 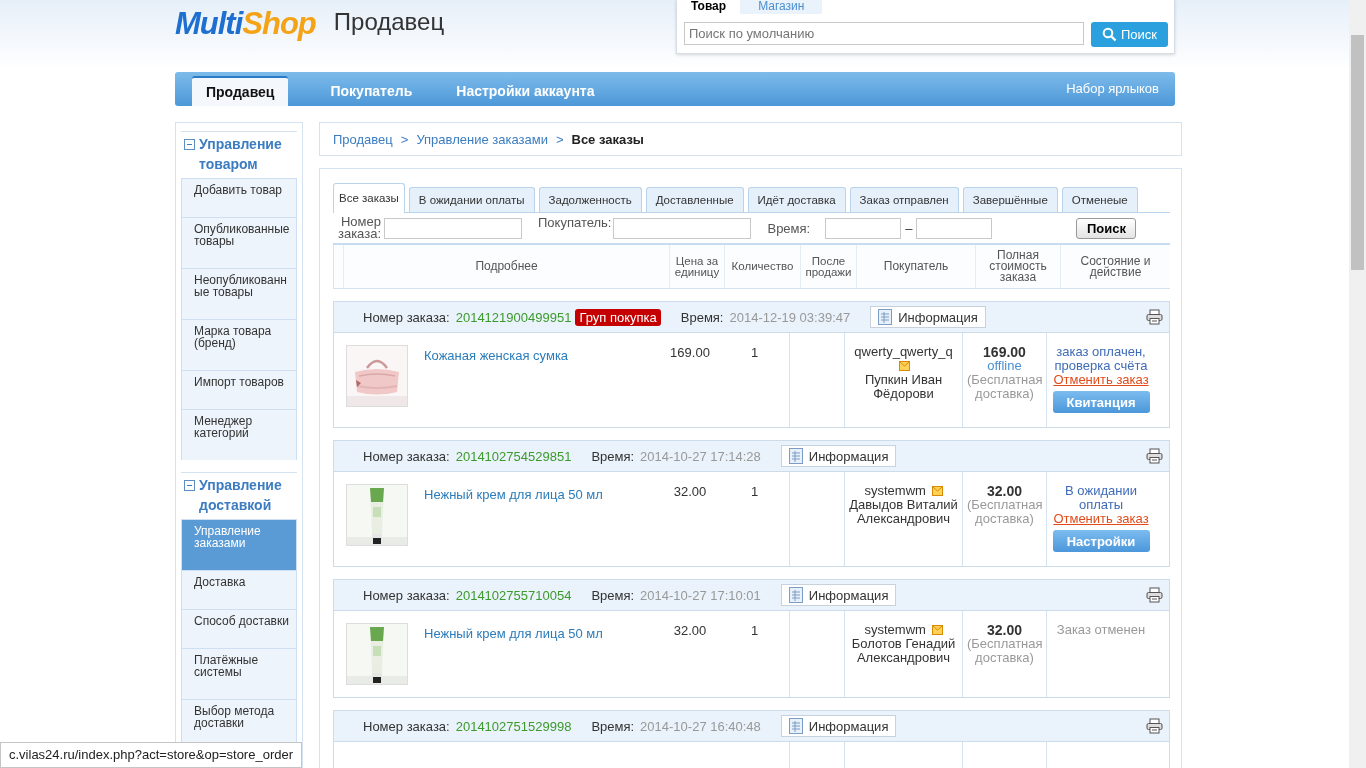 I want to click on column-header: Подробнее, so click(x=506, y=266).